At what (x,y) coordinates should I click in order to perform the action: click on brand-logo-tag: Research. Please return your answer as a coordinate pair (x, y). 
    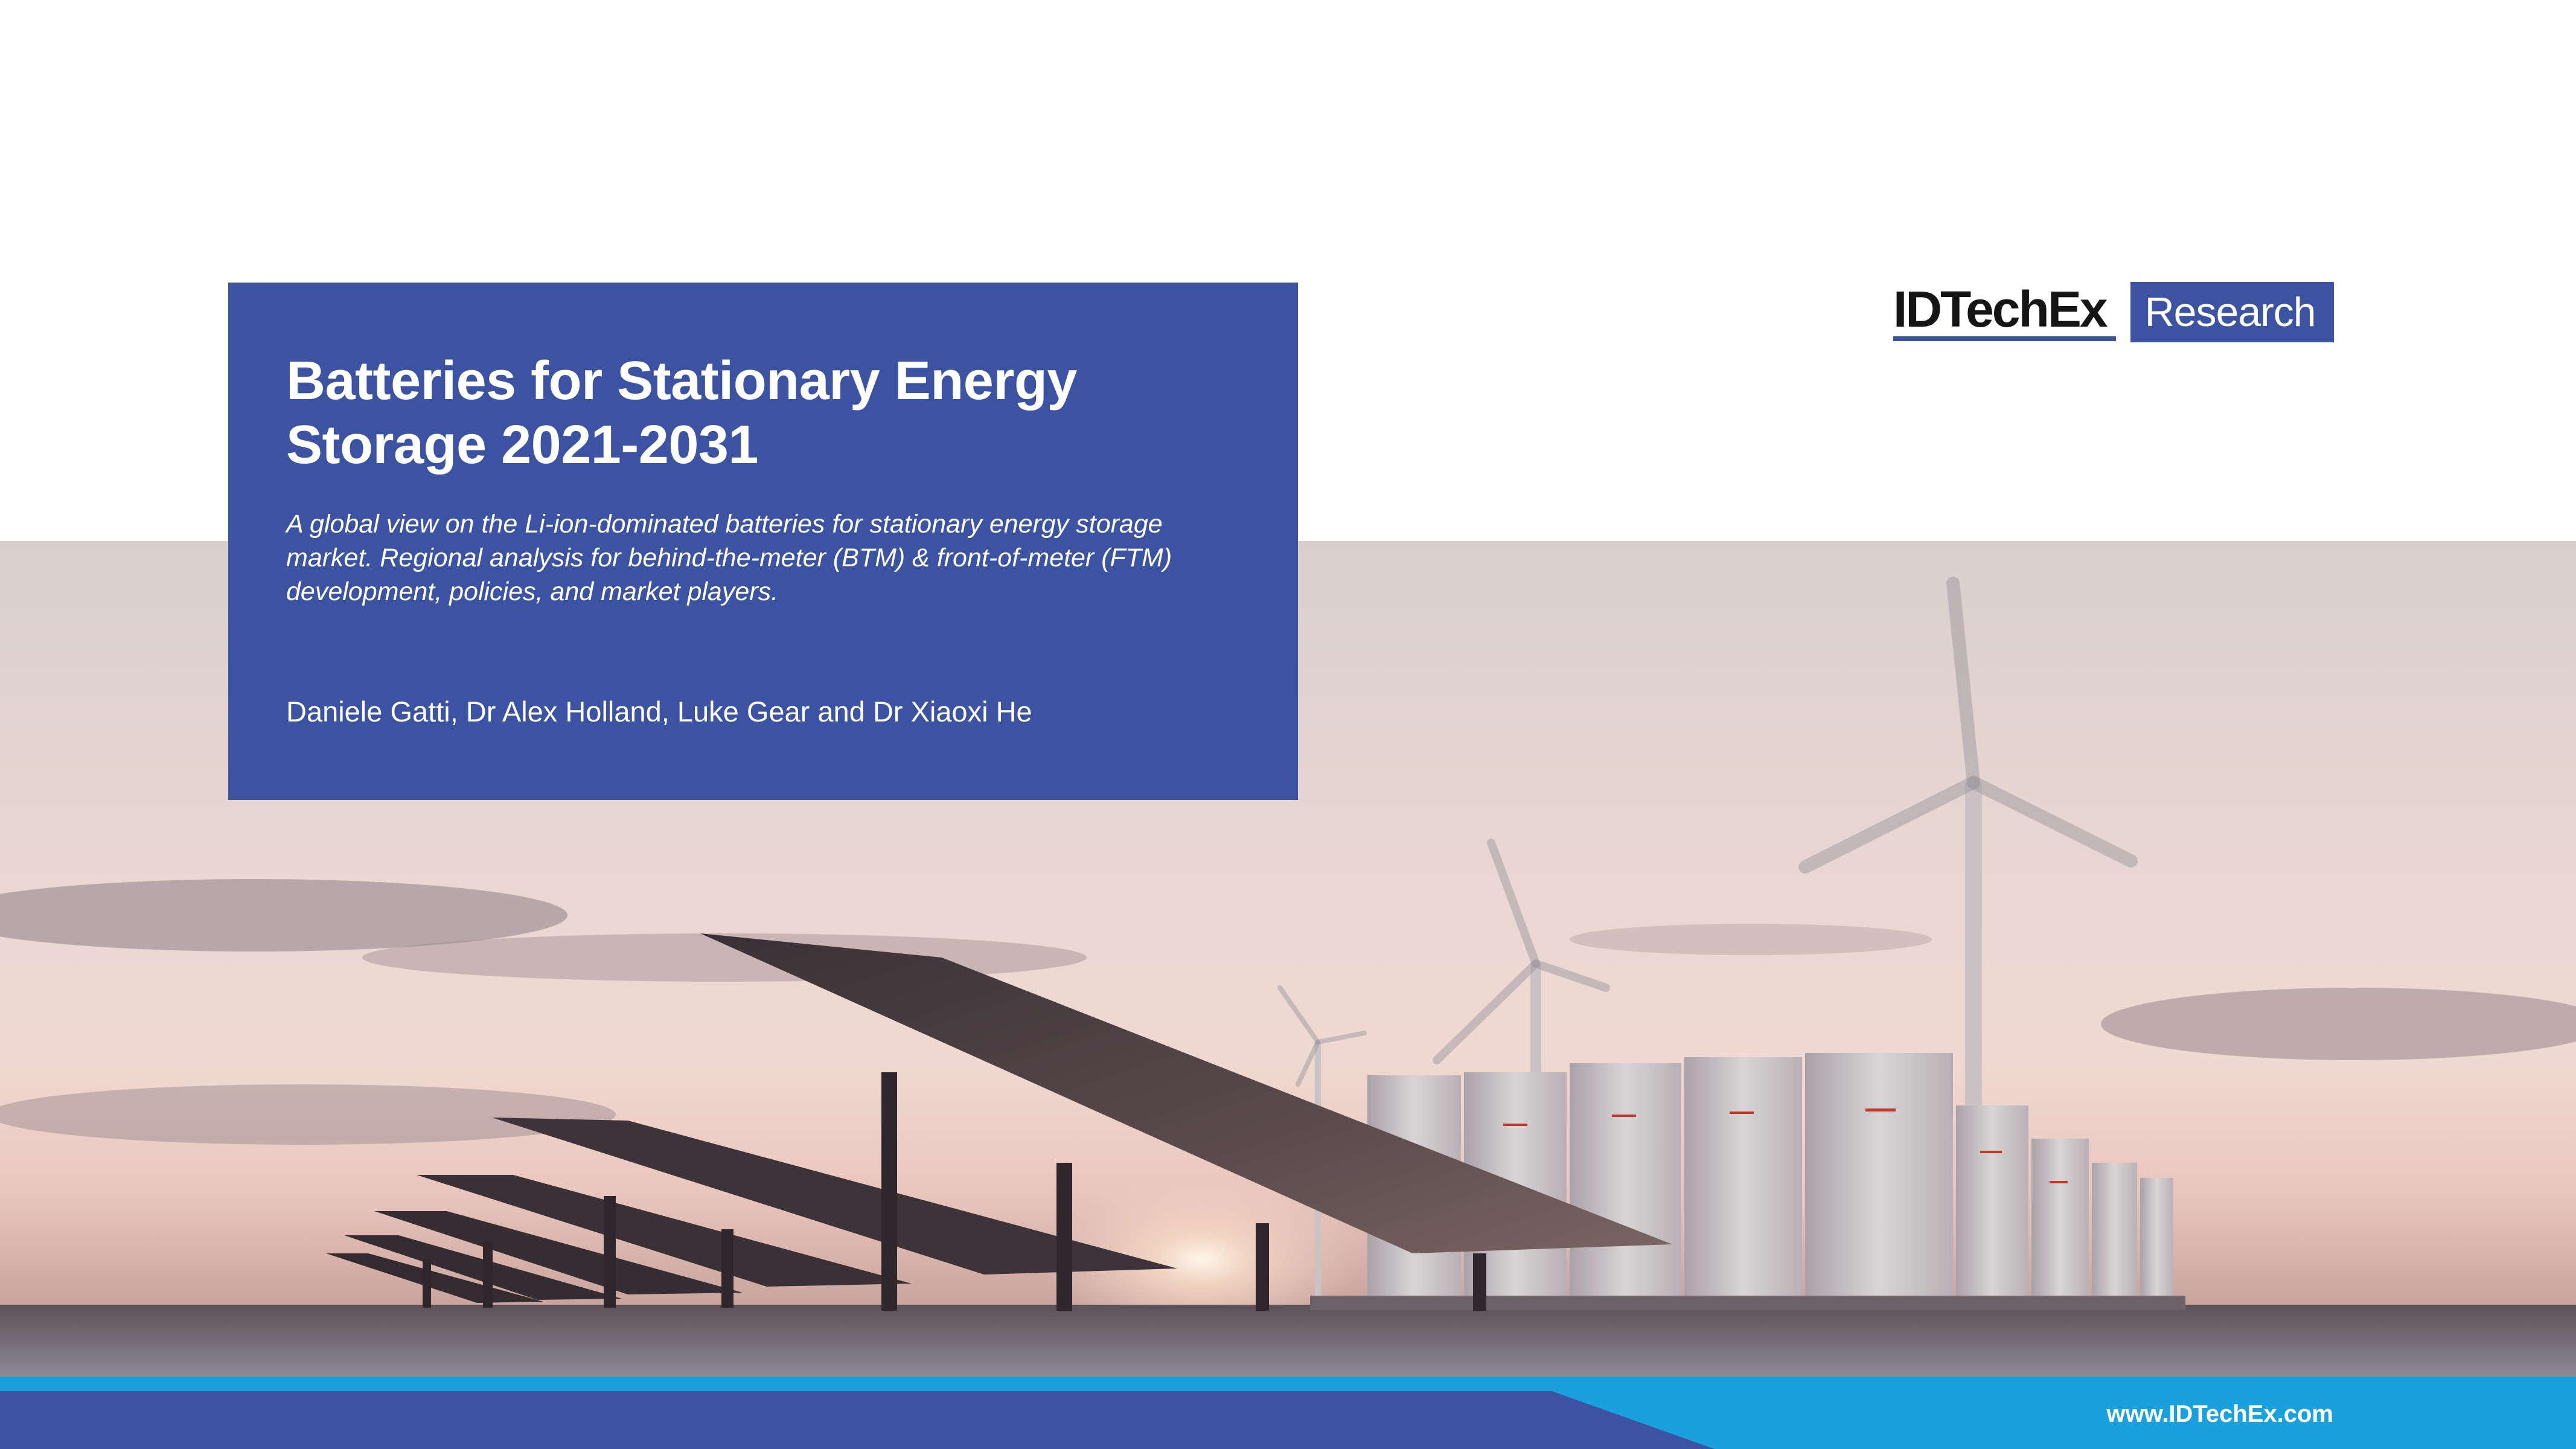
    Looking at the image, I should click on (2232, 312).